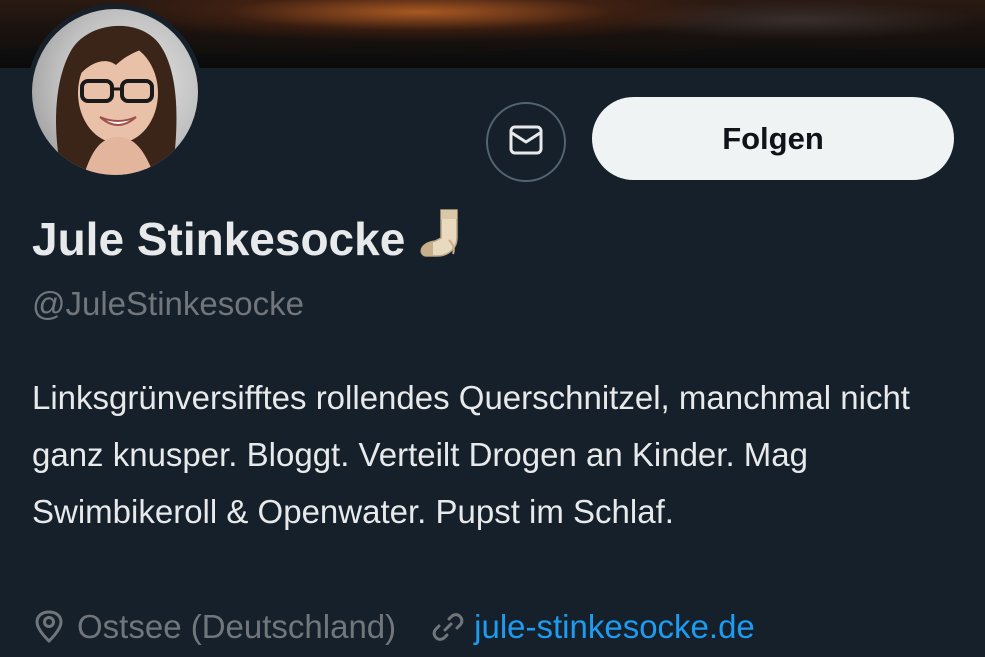 This screenshot has width=985, height=657. I want to click on sock-emoji, so click(444, 238).